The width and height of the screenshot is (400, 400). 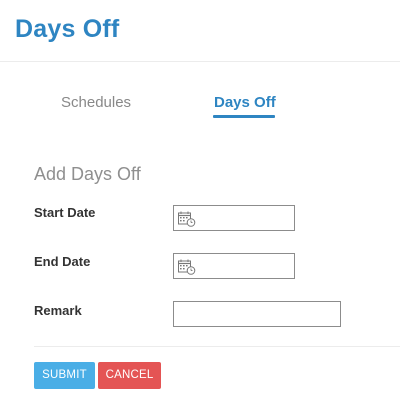 What do you see at coordinates (234, 218) in the screenshot?
I see `start-date-field` at bounding box center [234, 218].